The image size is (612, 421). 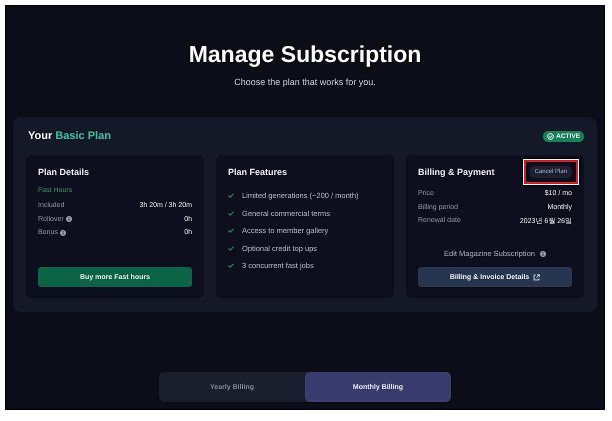 I want to click on page-subtitle: Choose the plan that works for you., so click(x=305, y=82).